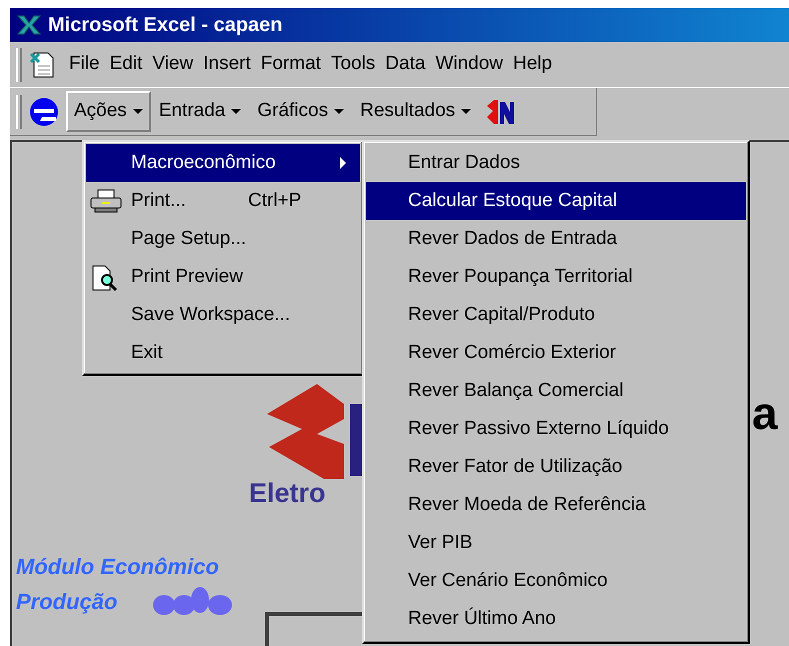  I want to click on menu-item: Ver PIB, so click(556, 543).